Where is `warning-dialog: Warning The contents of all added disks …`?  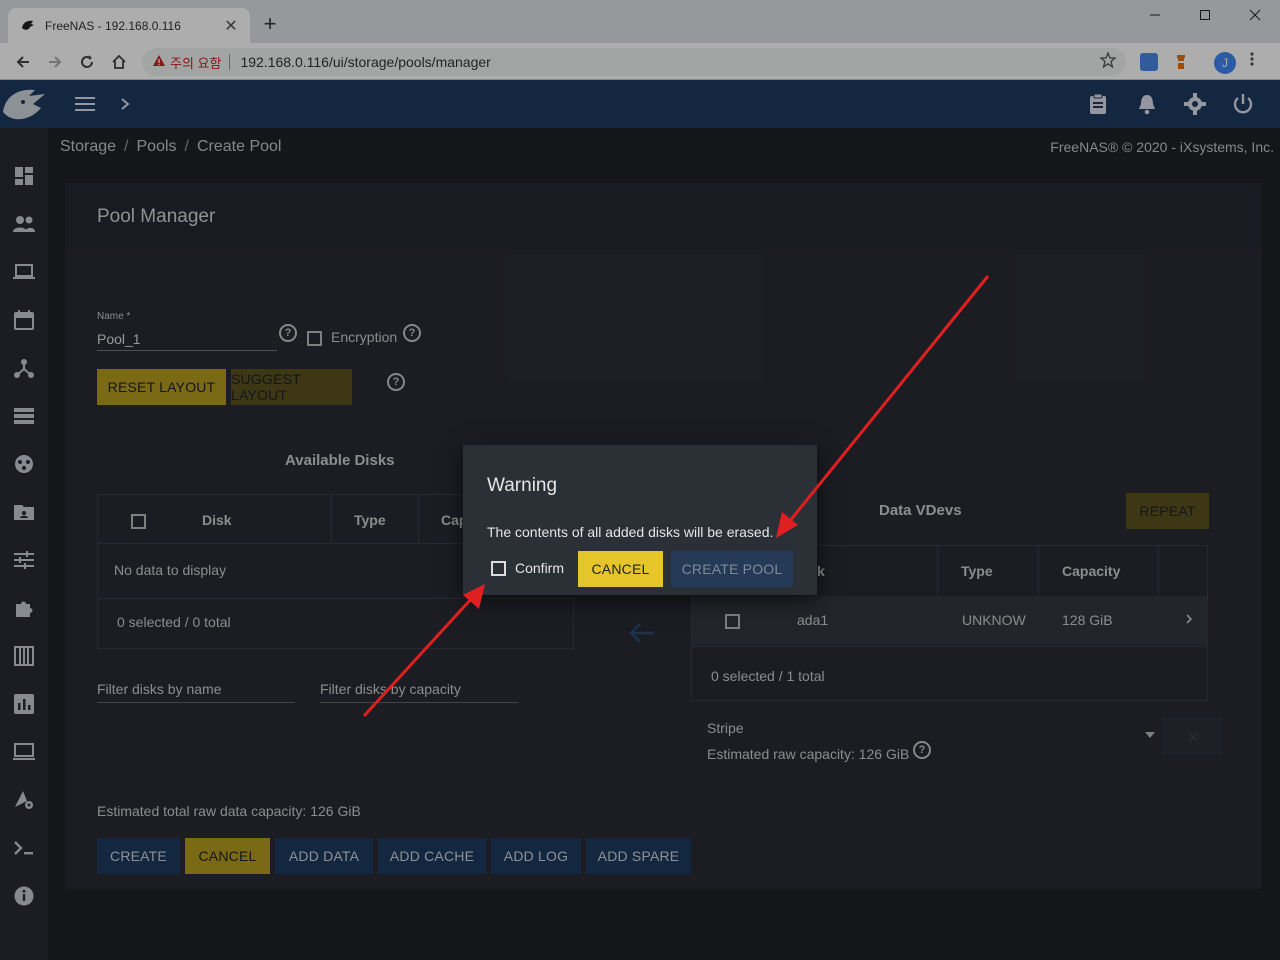
warning-dialog: Warning The contents of all added disks … is located at coordinates (640, 520).